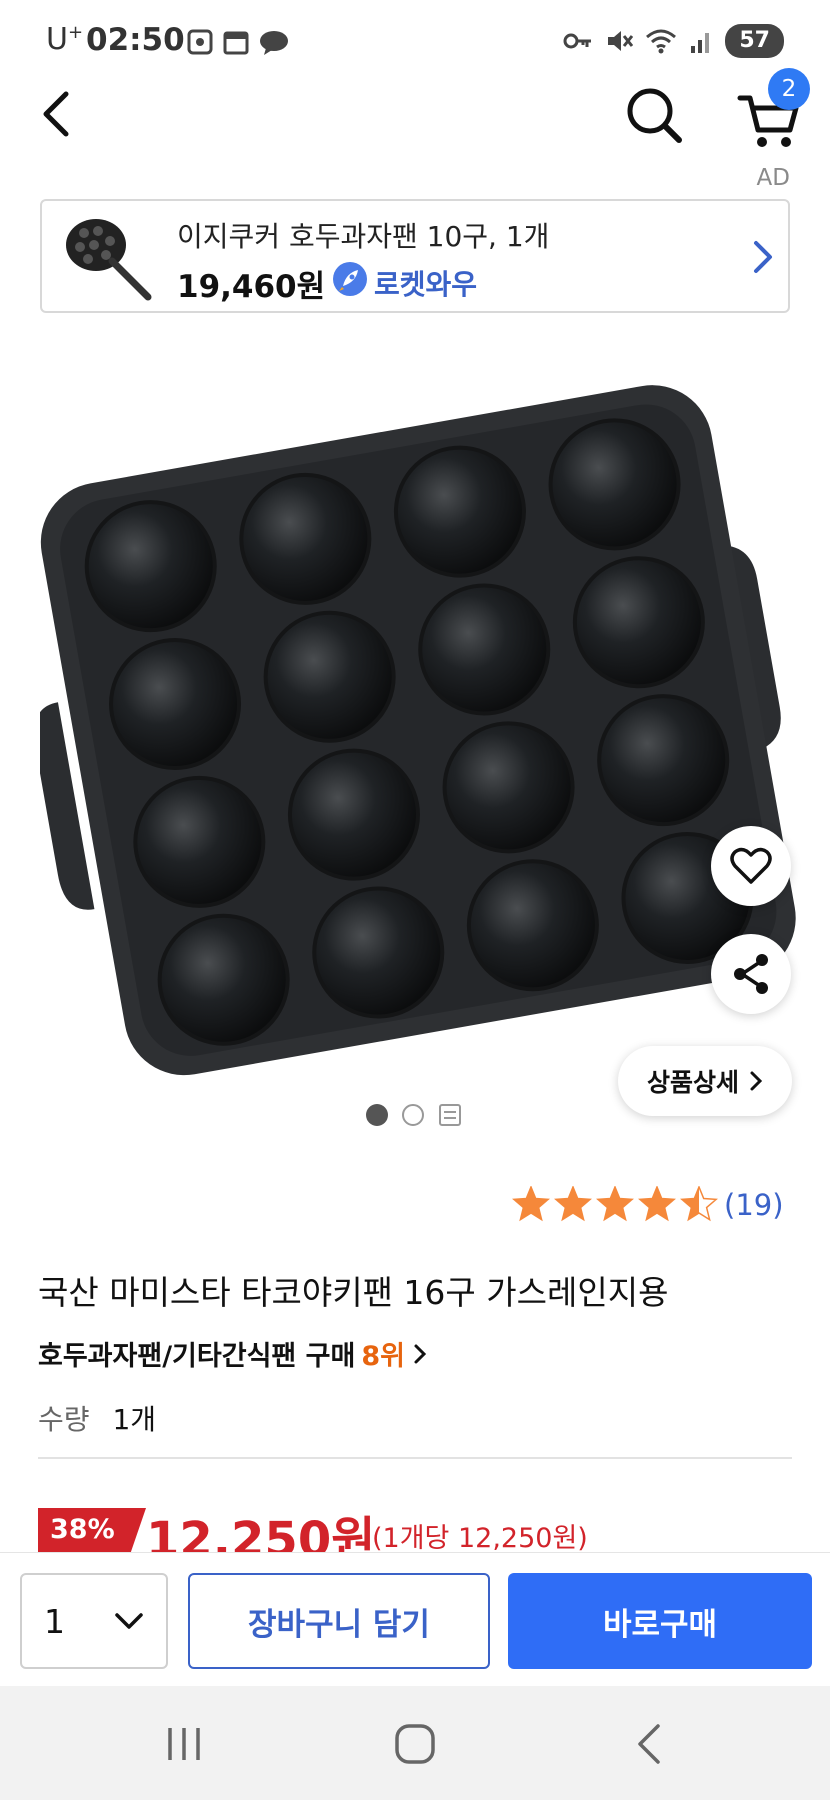 This screenshot has width=830, height=1800. I want to click on add-to-cart-button: 장바구니 담기, so click(339, 1621).